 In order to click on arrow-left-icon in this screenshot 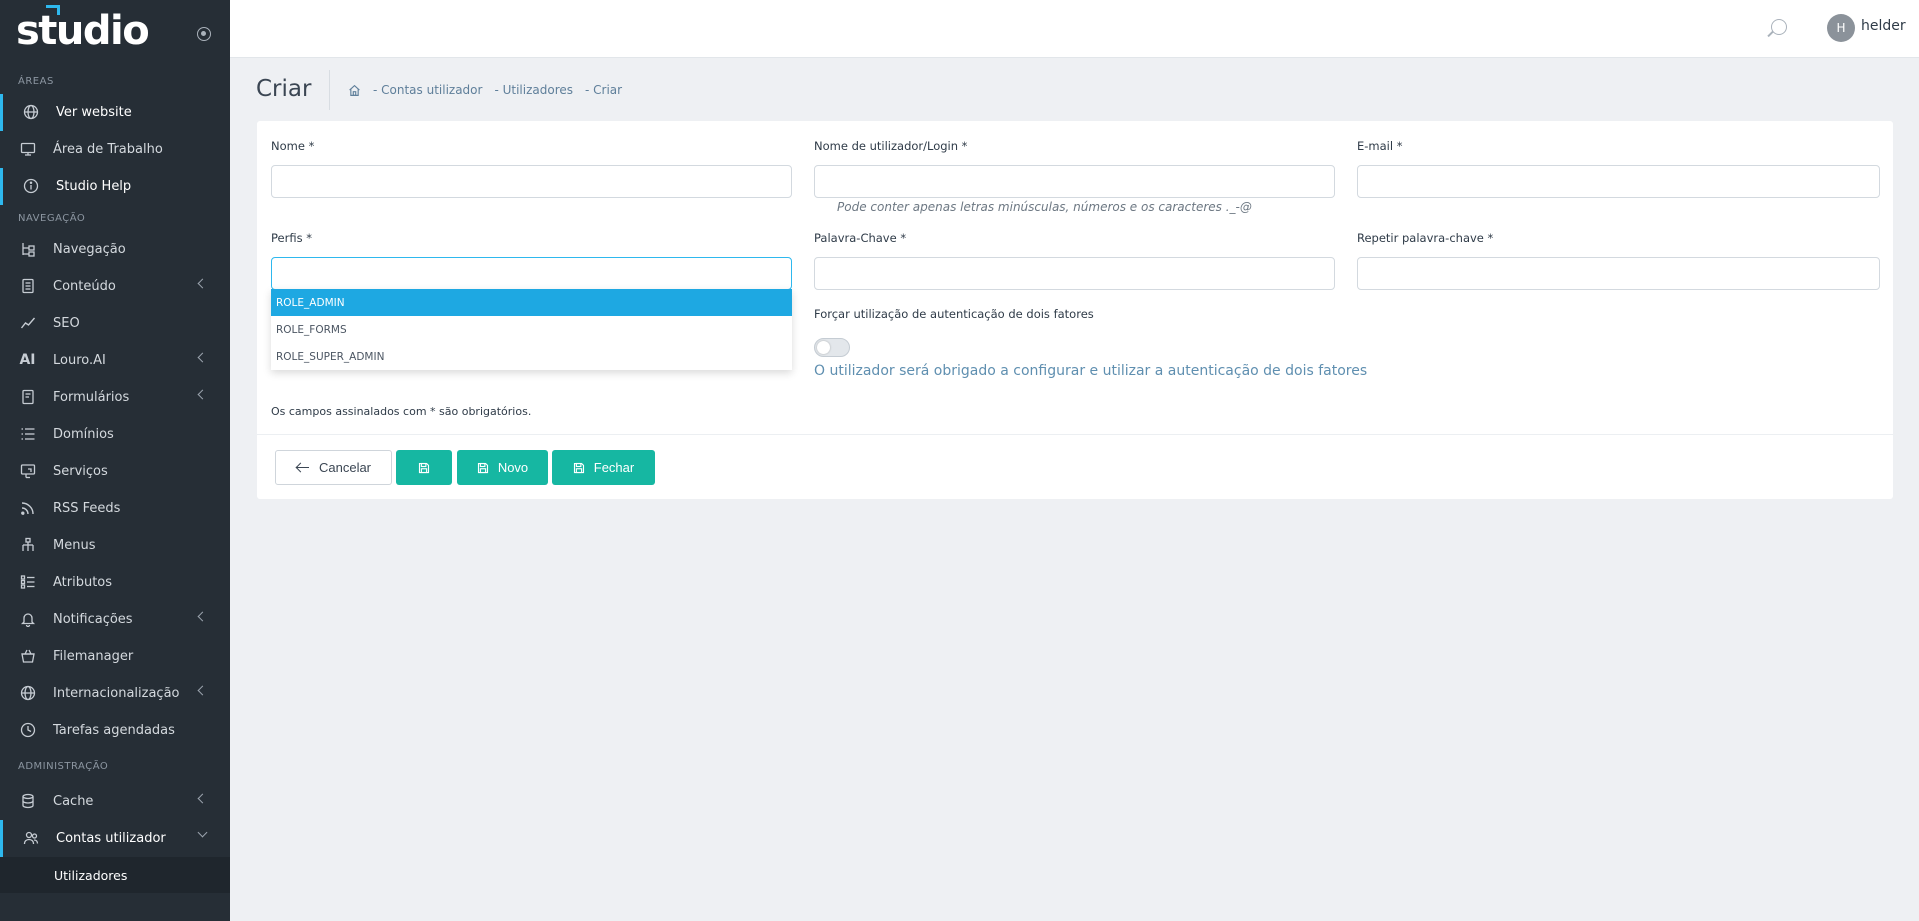, I will do `click(303, 468)`.